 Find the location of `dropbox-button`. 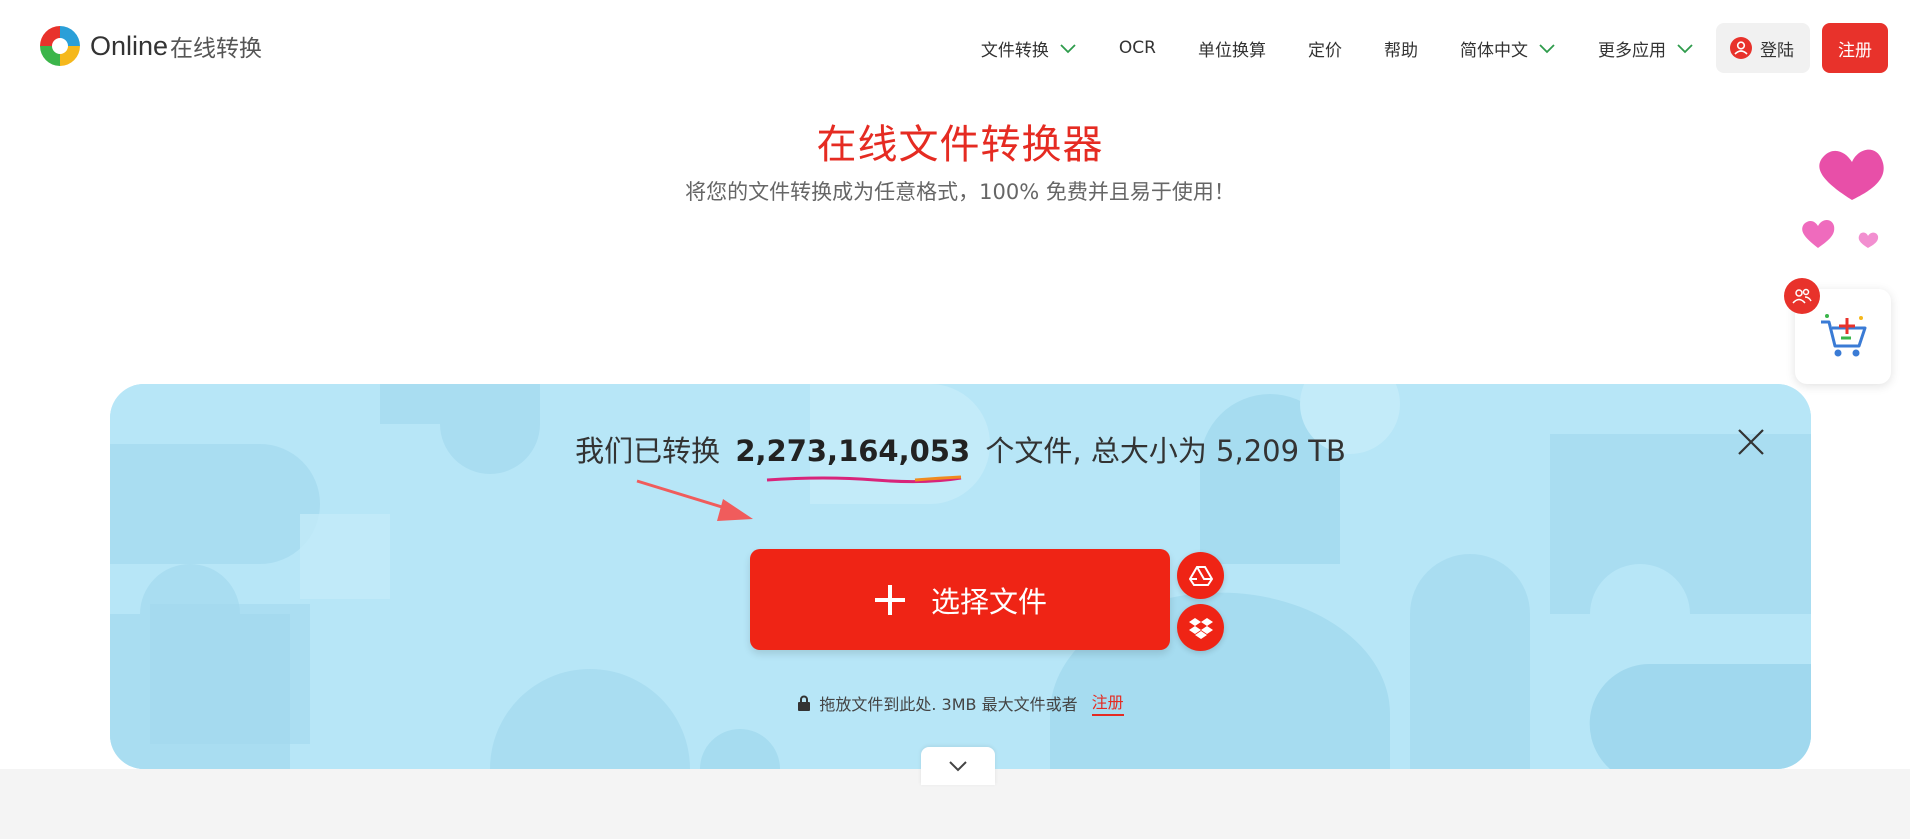

dropbox-button is located at coordinates (1200, 627).